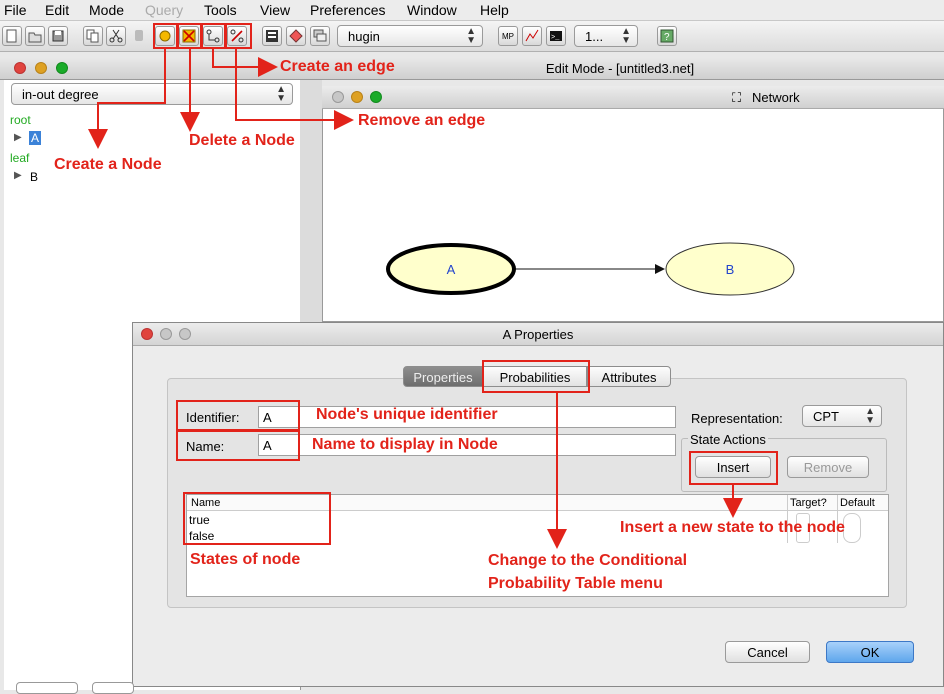 The image size is (944, 694). I want to click on annotation-delete-node: Delete a Node, so click(242, 140).